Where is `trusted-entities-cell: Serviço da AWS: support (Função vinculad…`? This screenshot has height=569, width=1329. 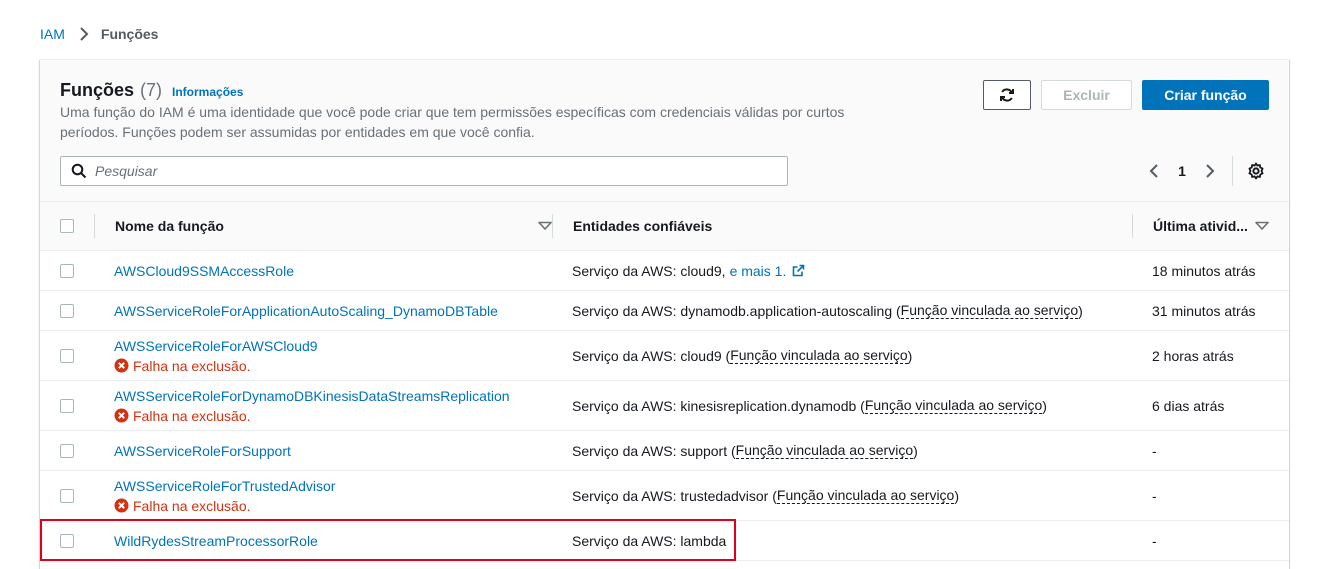
trusted-entities-cell: Serviço da AWS: support (Função vinculad… is located at coordinates (745, 450).